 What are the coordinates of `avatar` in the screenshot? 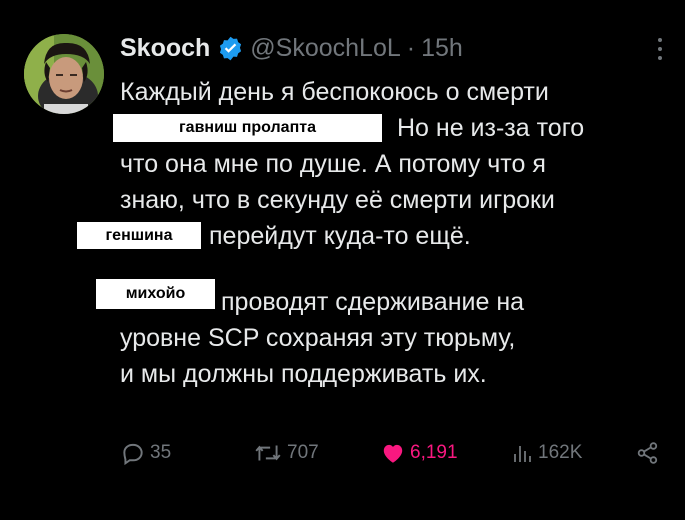 It's located at (64, 74).